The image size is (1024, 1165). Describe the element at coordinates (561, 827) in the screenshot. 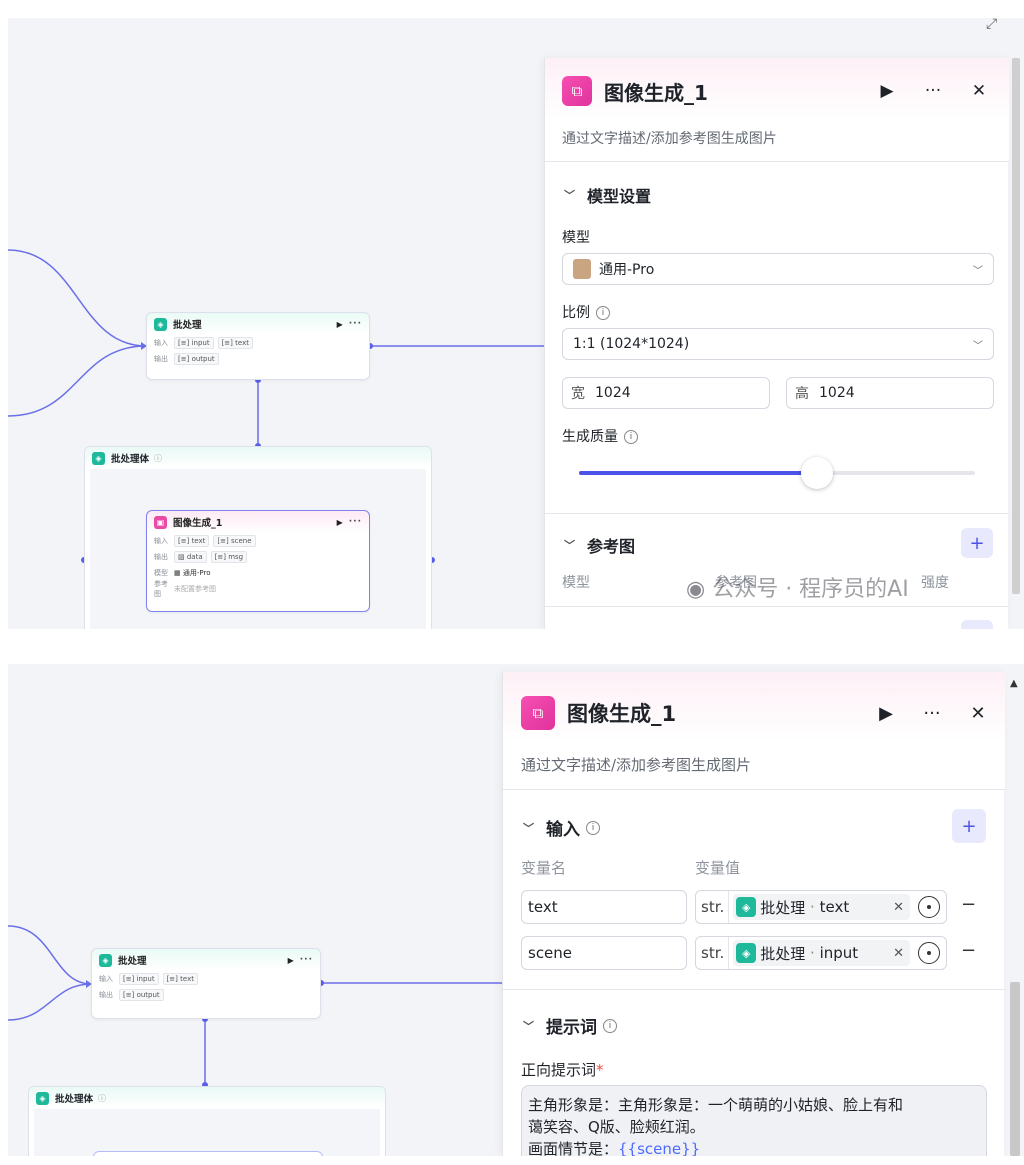

I see `input-section-header: ﹀ 输入 i` at that location.